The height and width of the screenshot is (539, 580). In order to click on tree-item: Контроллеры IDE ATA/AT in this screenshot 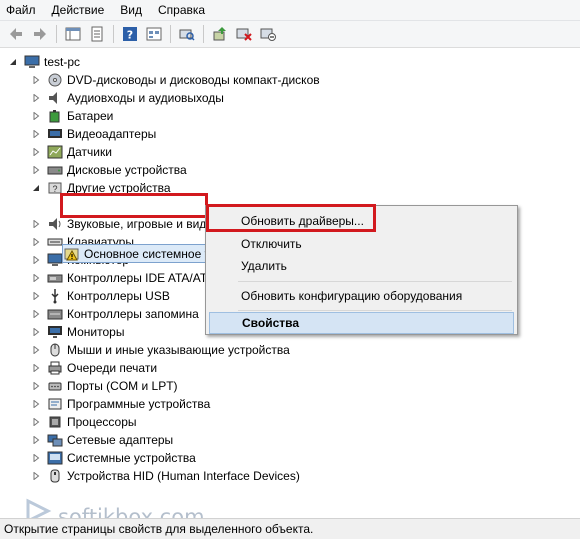, I will do `click(119, 278)`.